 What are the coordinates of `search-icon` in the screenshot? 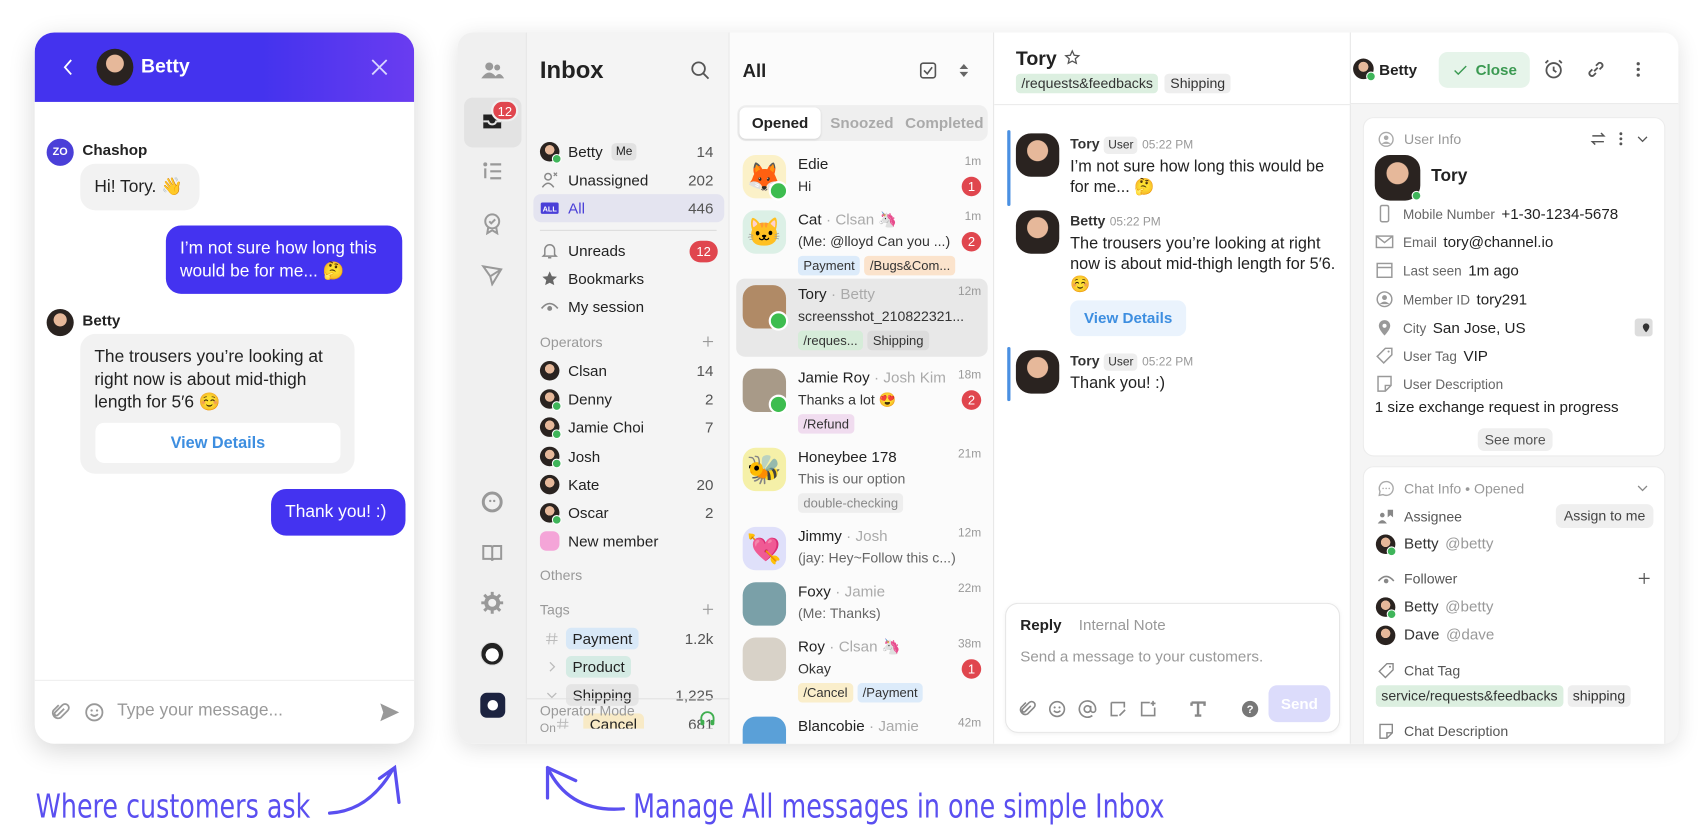 It's located at (701, 71).